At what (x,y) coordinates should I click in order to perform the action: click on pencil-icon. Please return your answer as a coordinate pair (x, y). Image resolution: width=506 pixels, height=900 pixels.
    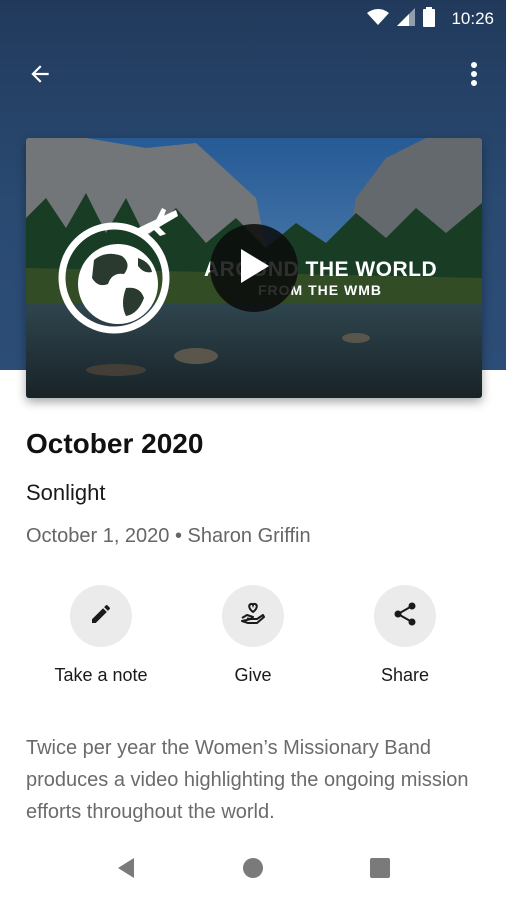
    Looking at the image, I should click on (101, 616).